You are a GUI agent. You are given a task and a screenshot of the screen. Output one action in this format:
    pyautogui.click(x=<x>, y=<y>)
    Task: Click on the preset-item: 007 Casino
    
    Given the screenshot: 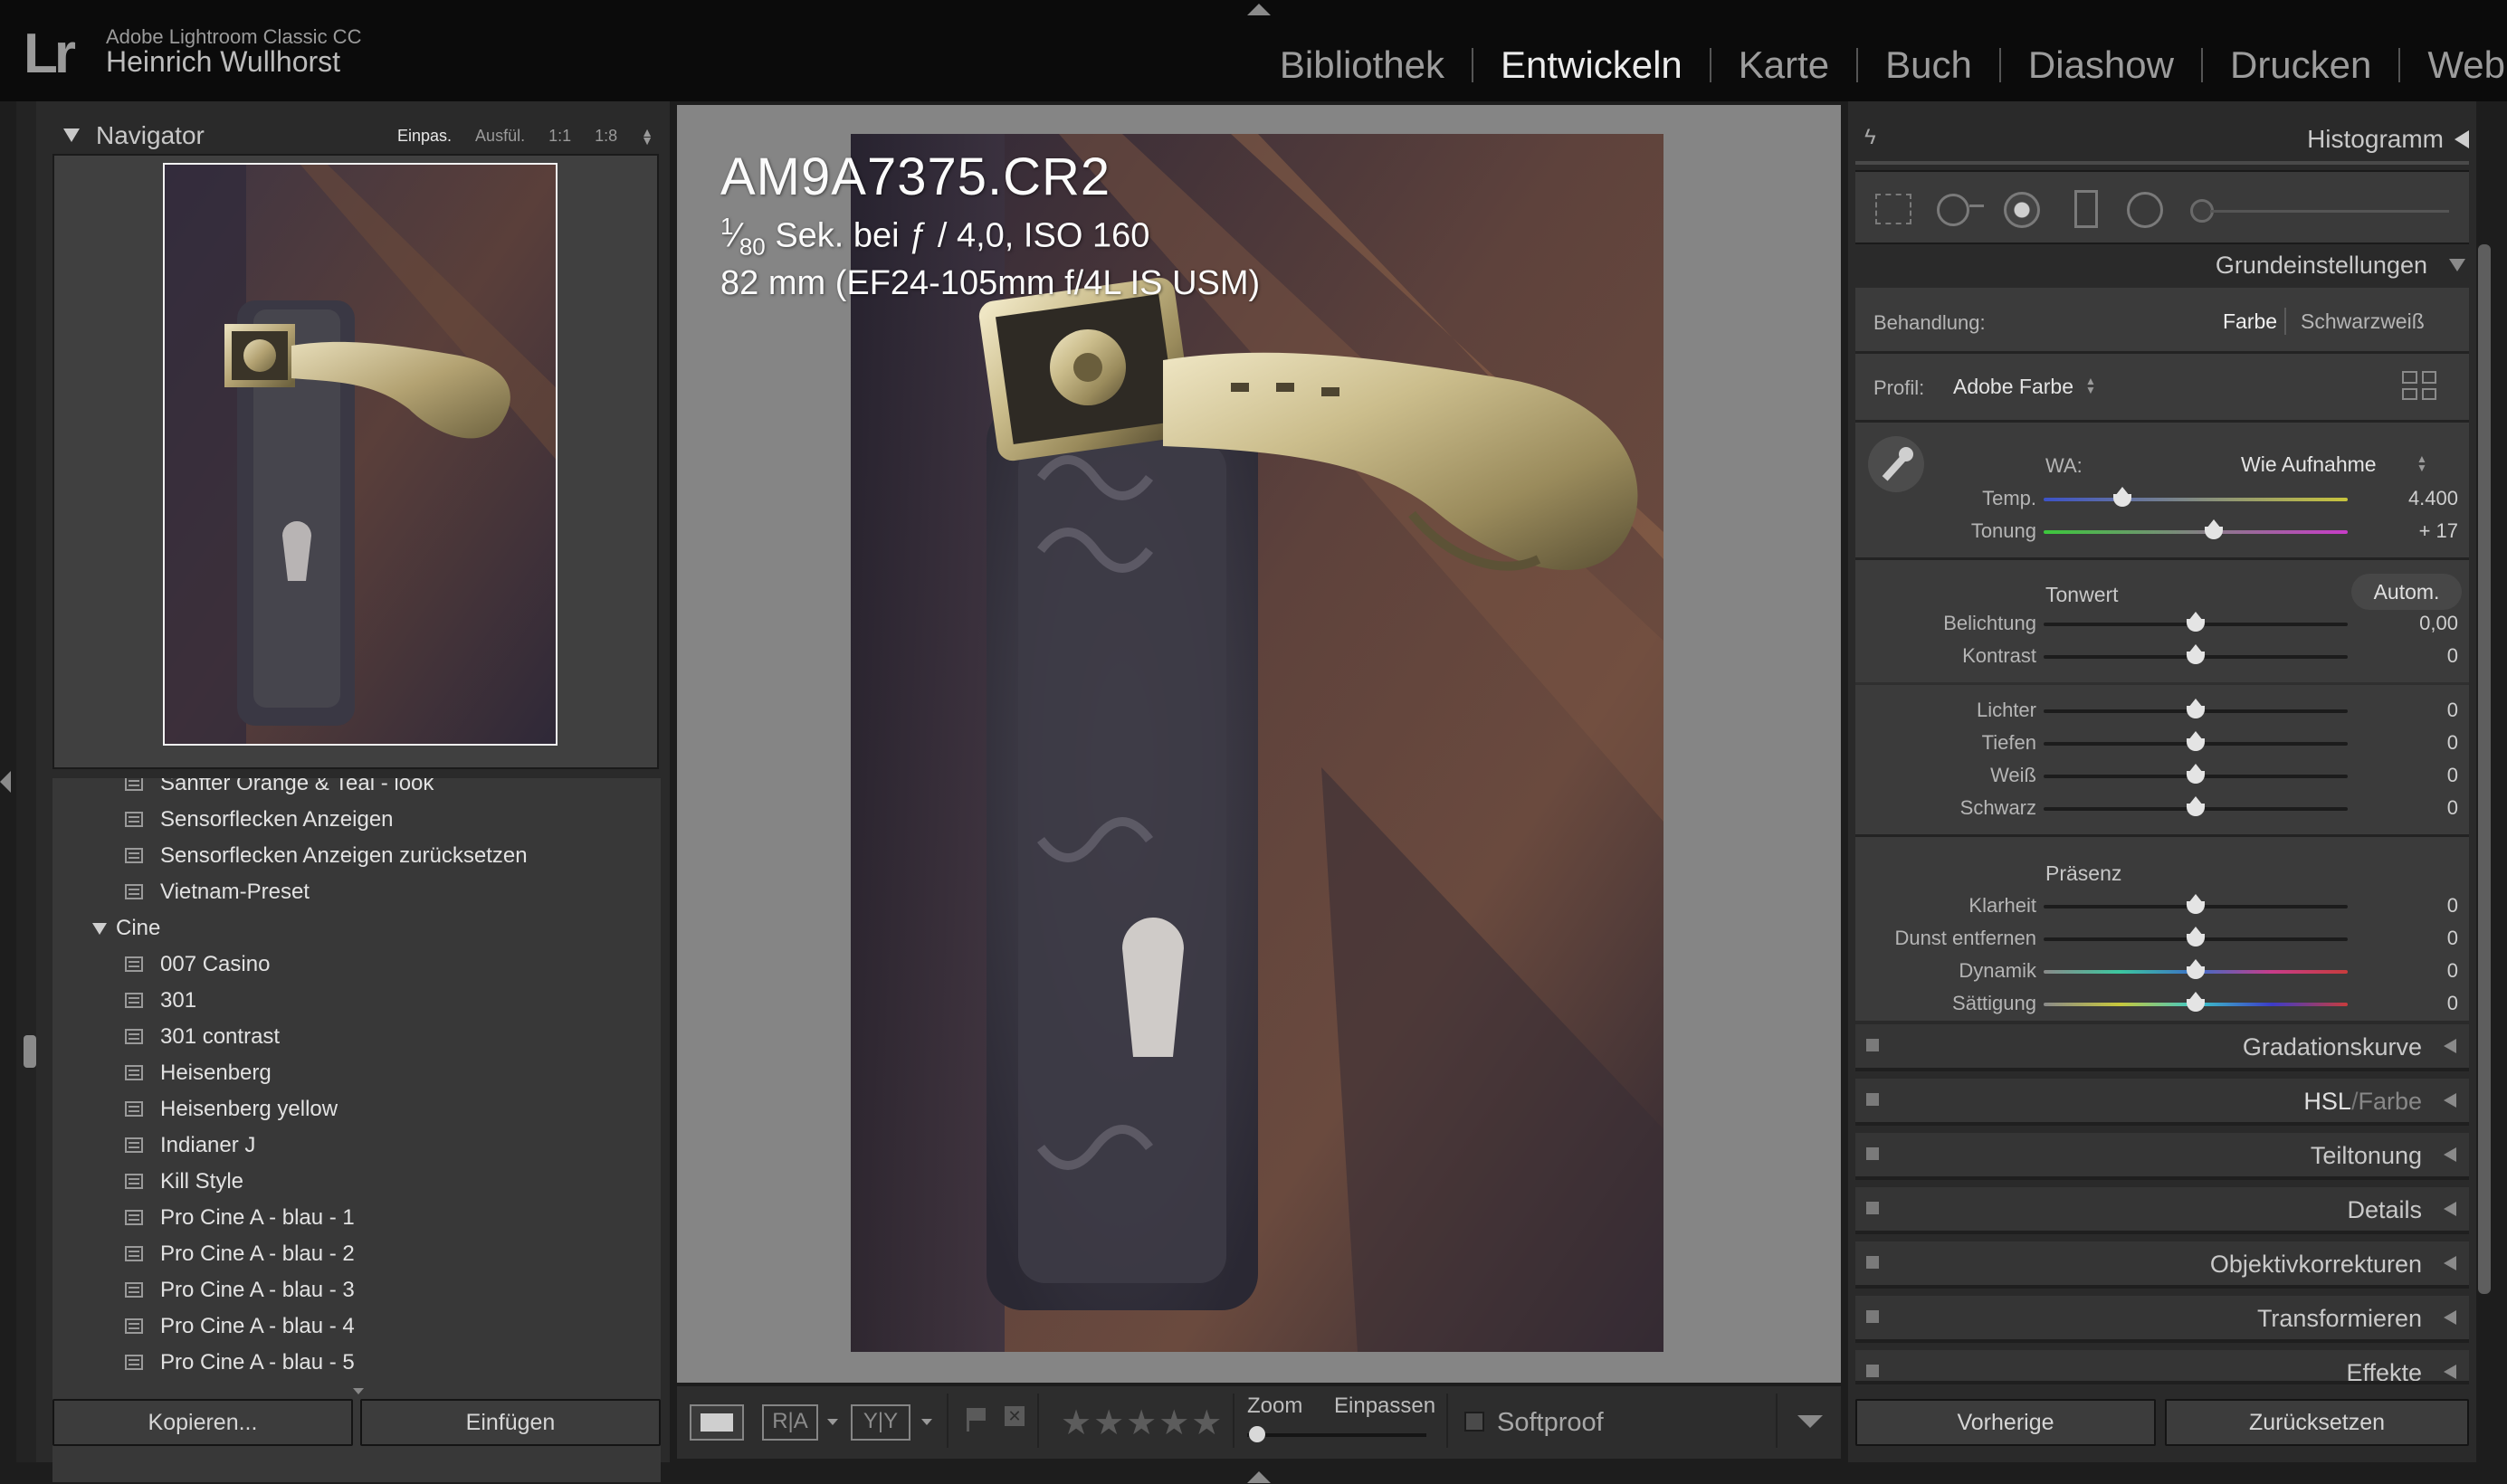 What is the action you would take?
    pyautogui.click(x=357, y=965)
    